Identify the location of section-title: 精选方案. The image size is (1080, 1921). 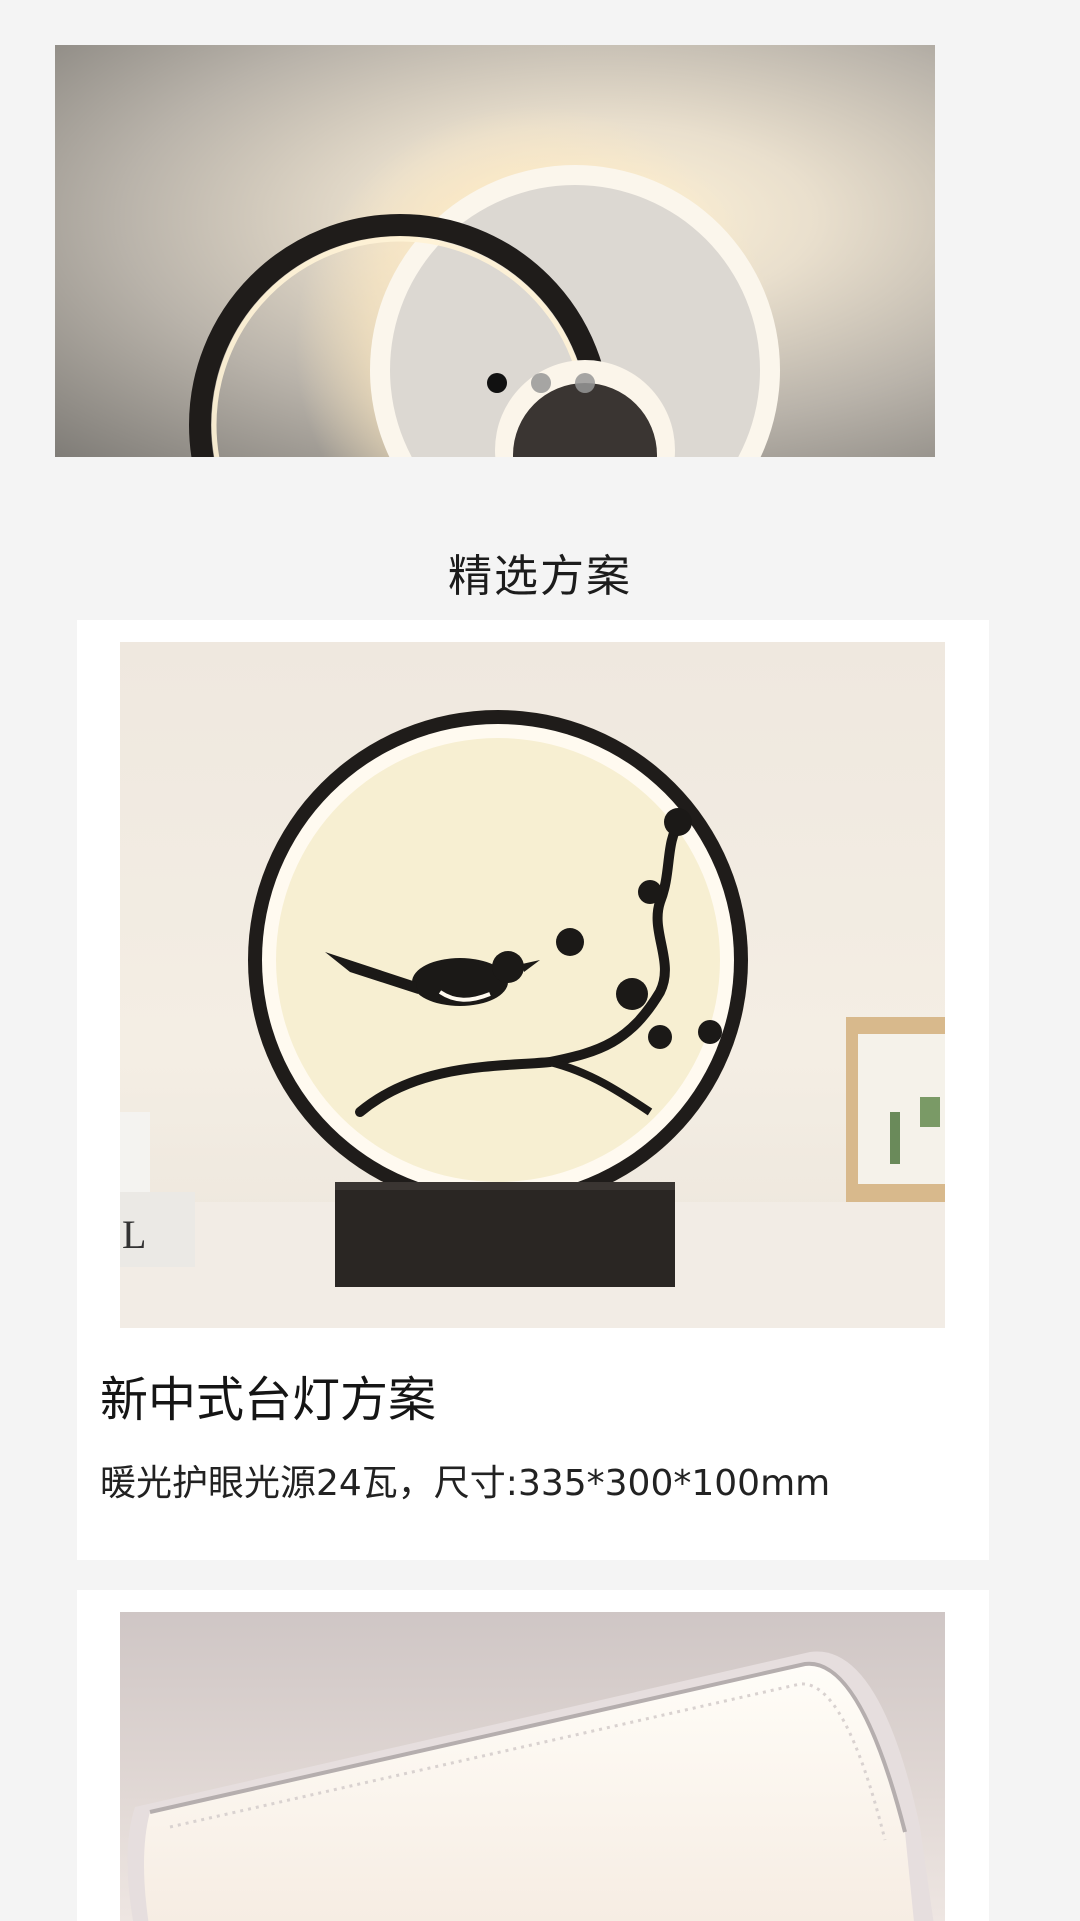
(540, 576).